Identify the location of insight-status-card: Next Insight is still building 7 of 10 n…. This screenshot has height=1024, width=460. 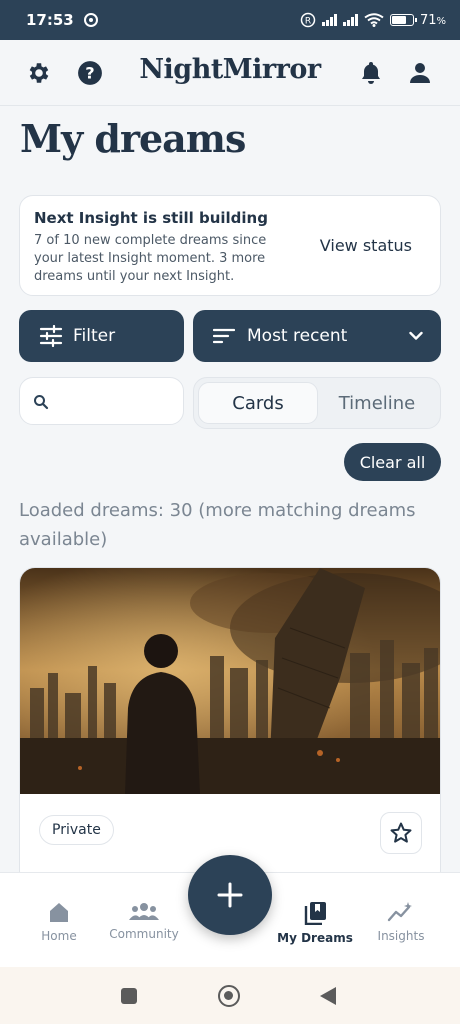
(230, 245).